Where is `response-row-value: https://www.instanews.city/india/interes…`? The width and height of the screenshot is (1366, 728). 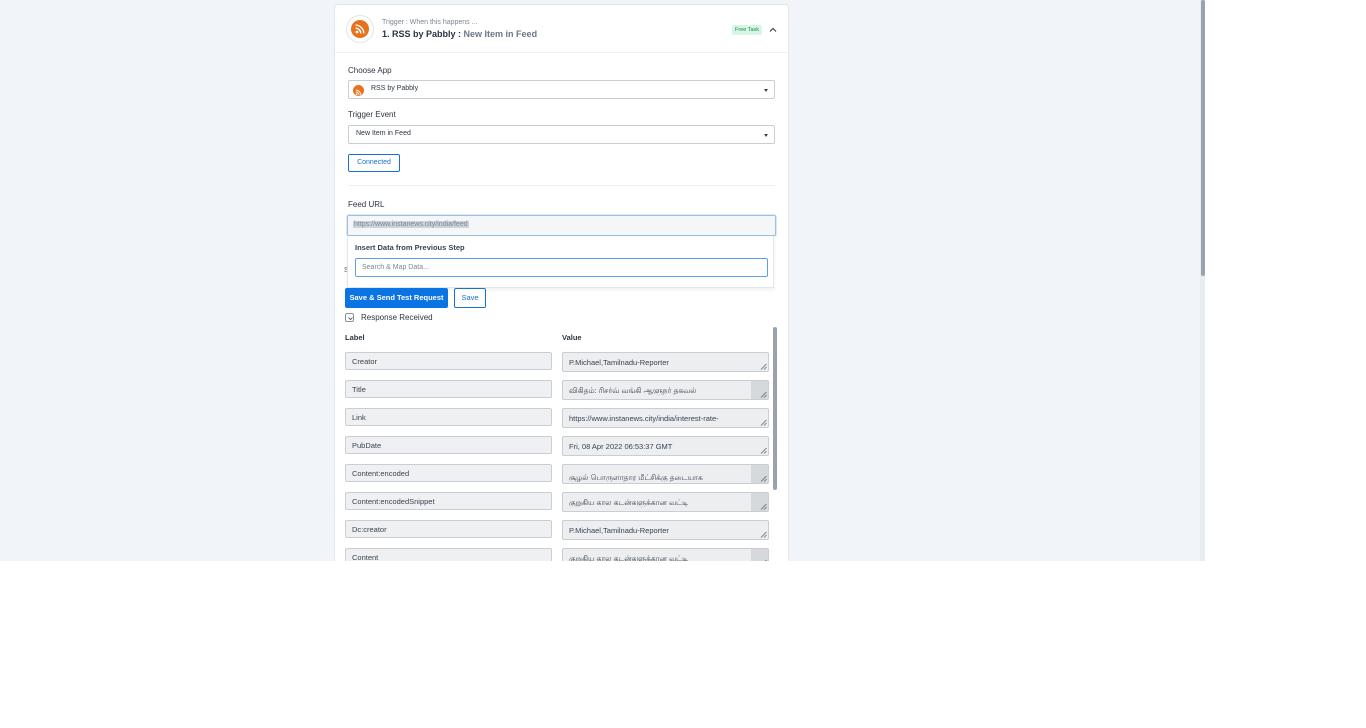 response-row-value: https://www.instanews.city/india/interes… is located at coordinates (665, 418).